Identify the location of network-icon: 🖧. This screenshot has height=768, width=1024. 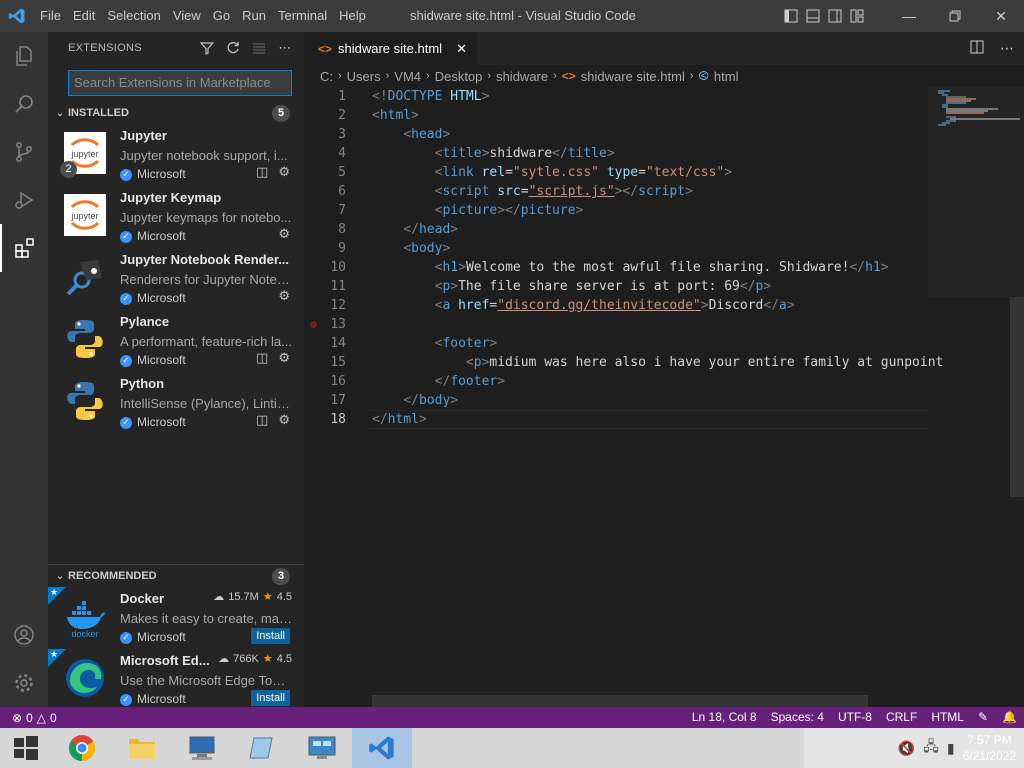
(931, 748).